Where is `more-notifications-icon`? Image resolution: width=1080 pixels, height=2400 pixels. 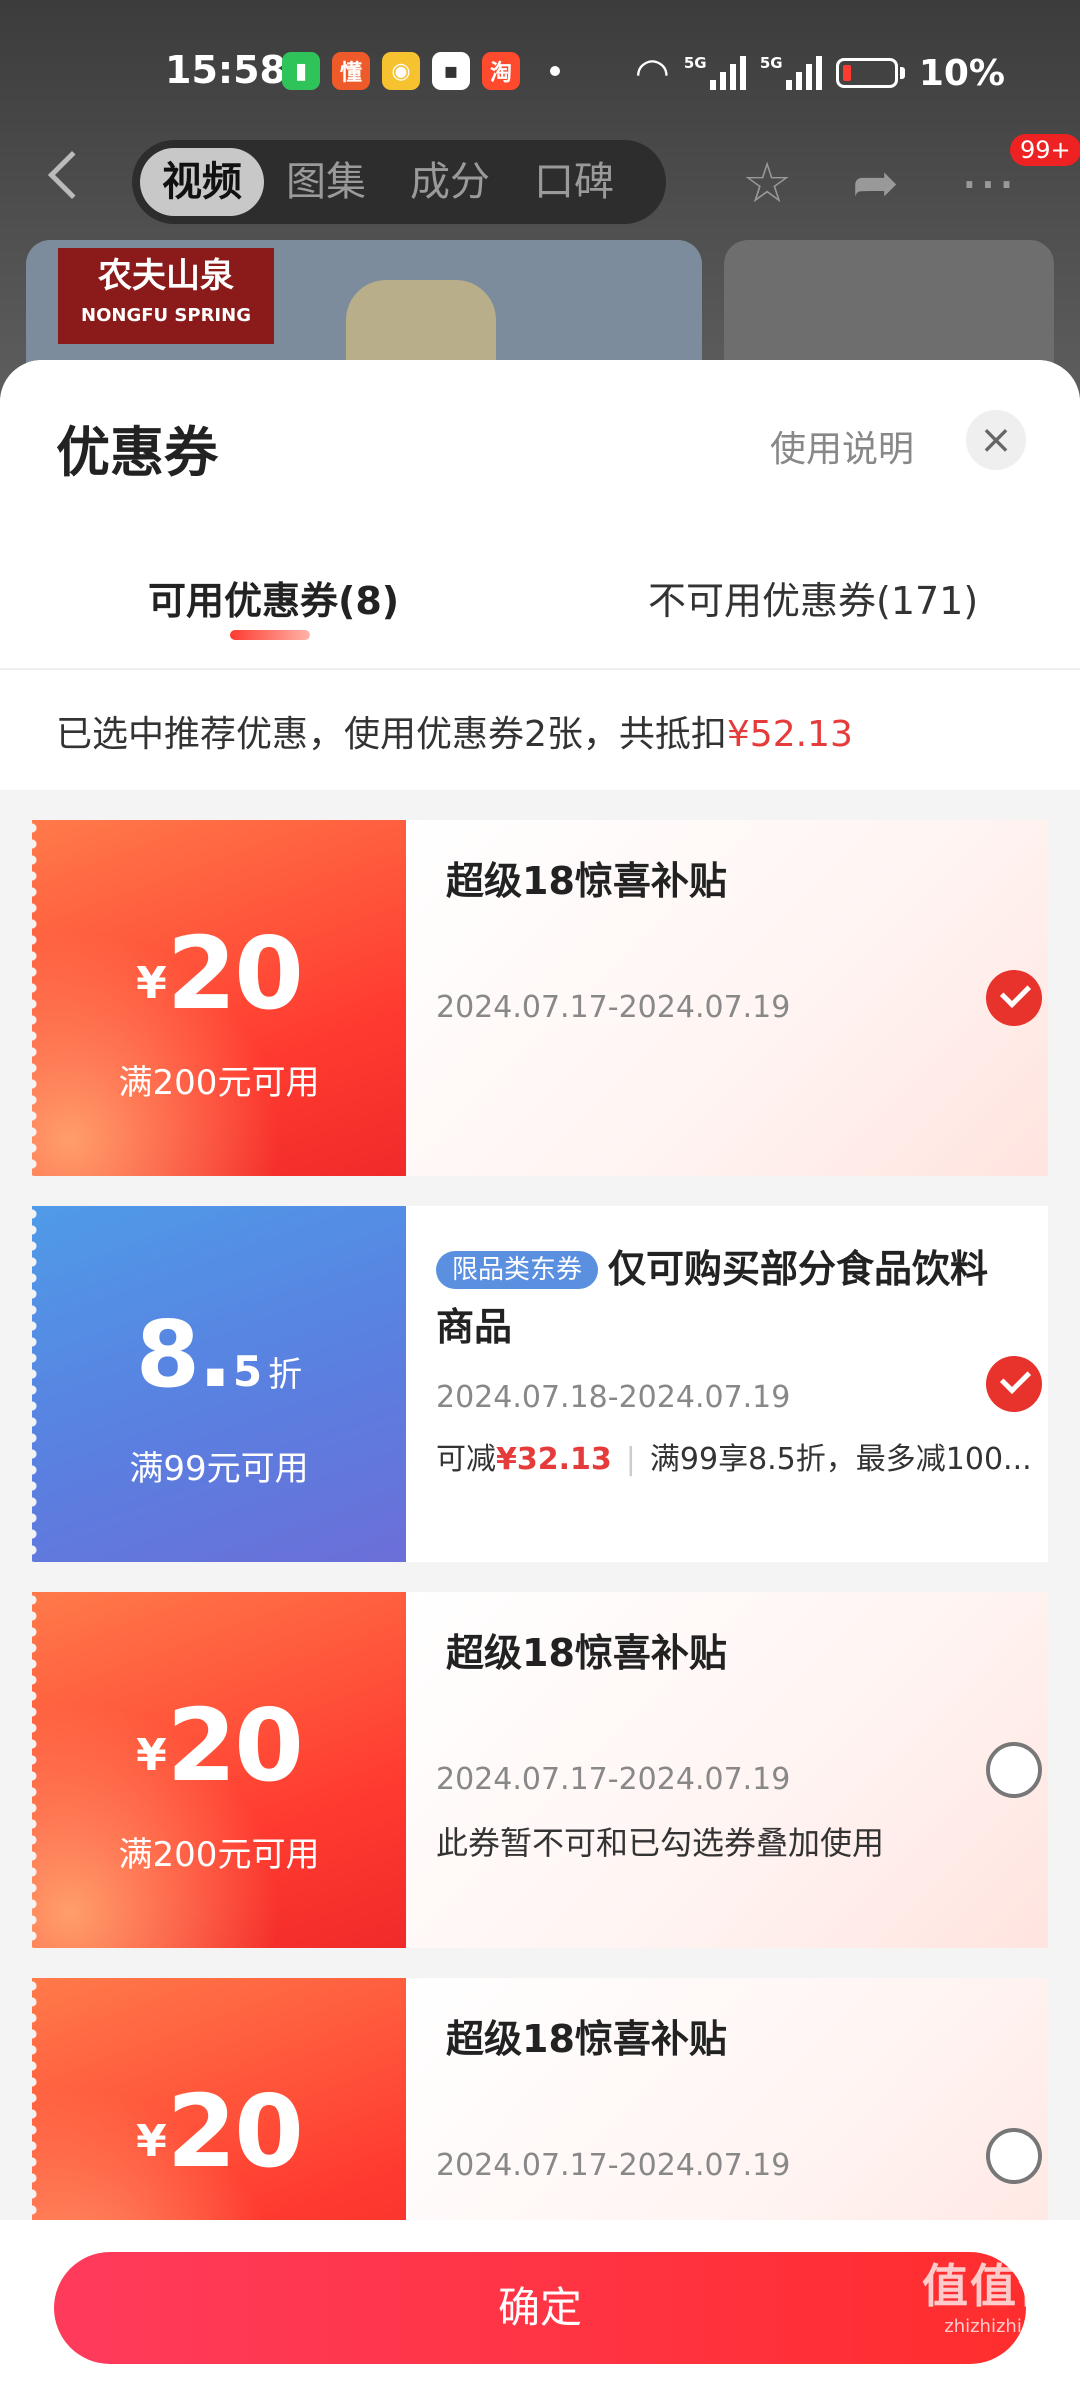
more-notifications-icon is located at coordinates (555, 71).